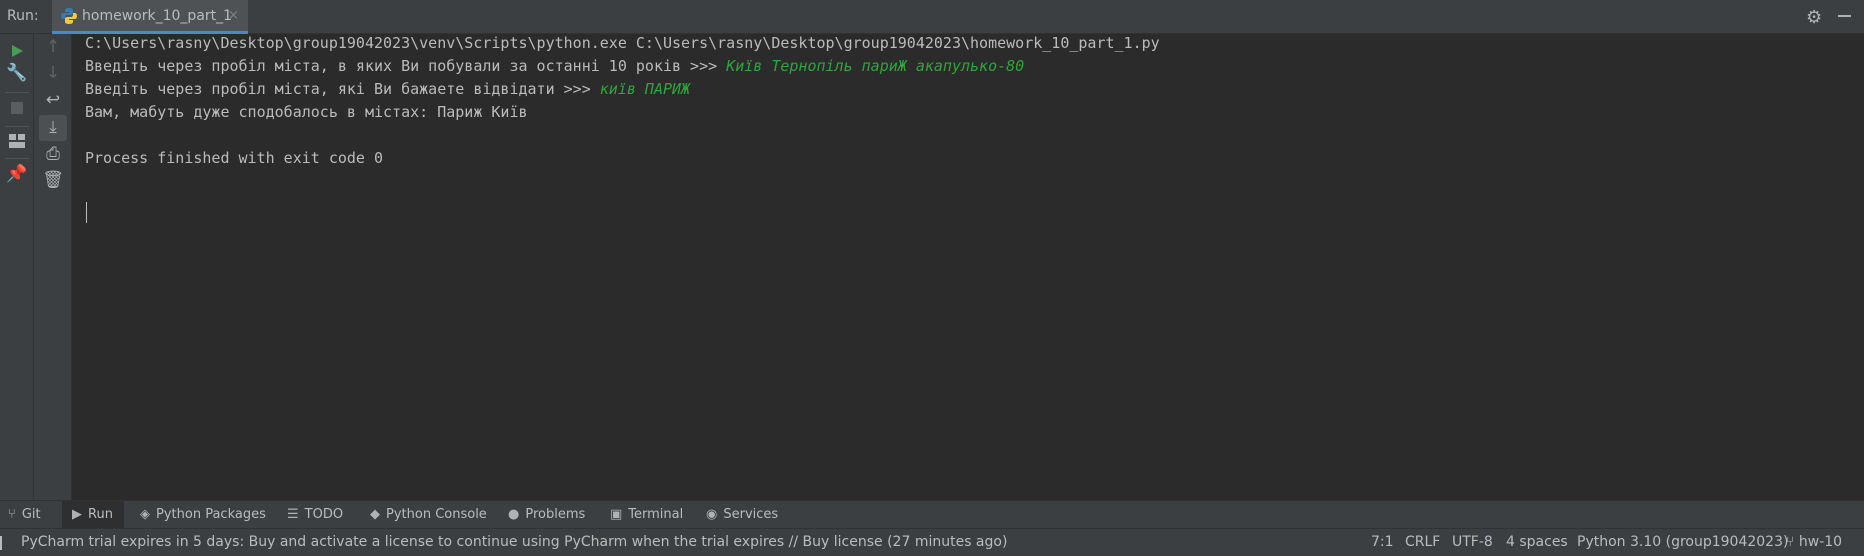 This screenshot has height=556, width=1864. I want to click on python-console-icon: ◆, so click(375, 514).